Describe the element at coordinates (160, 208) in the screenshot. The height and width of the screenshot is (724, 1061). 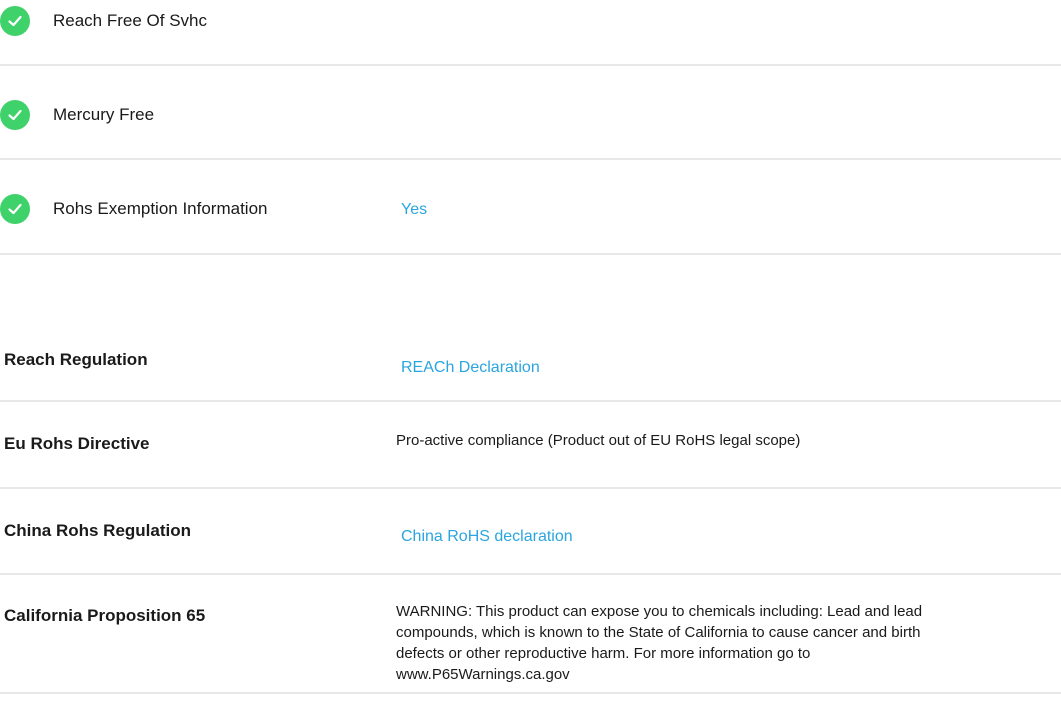
I see `rohs-exemption-information-label: Rohs Exemption Information` at that location.